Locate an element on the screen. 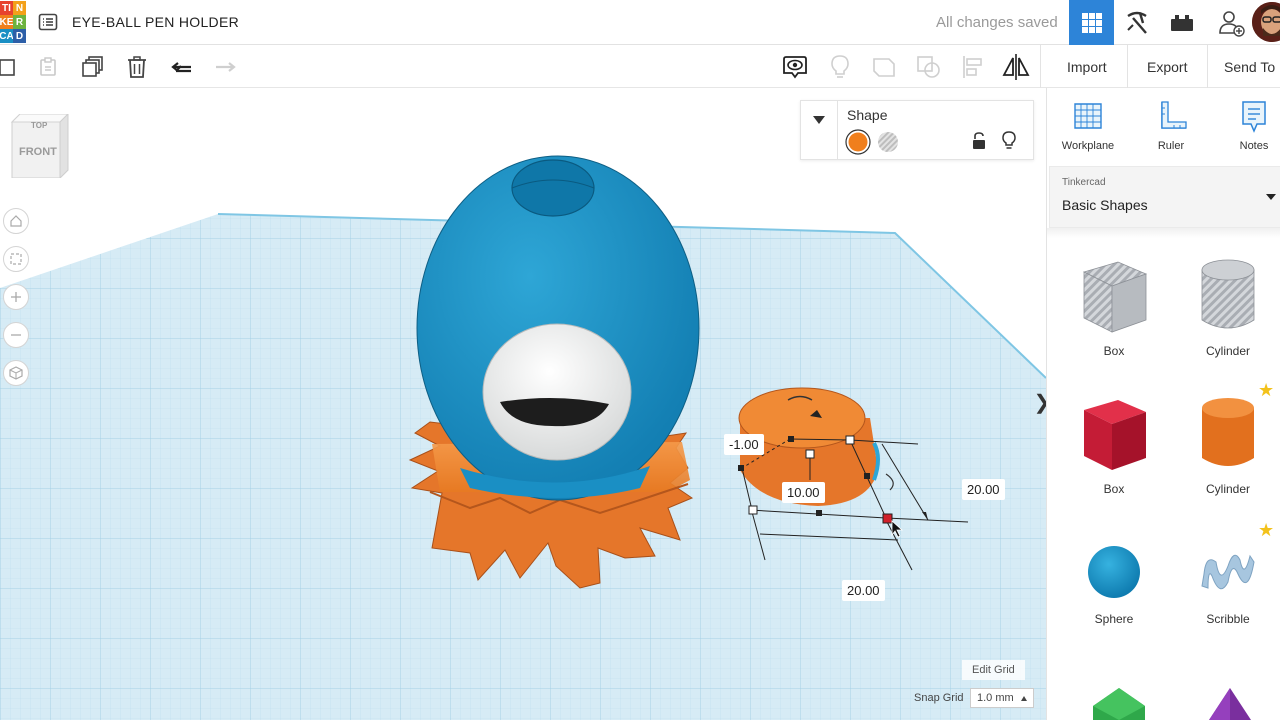  part-box: Box is located at coordinates (1114, 445).